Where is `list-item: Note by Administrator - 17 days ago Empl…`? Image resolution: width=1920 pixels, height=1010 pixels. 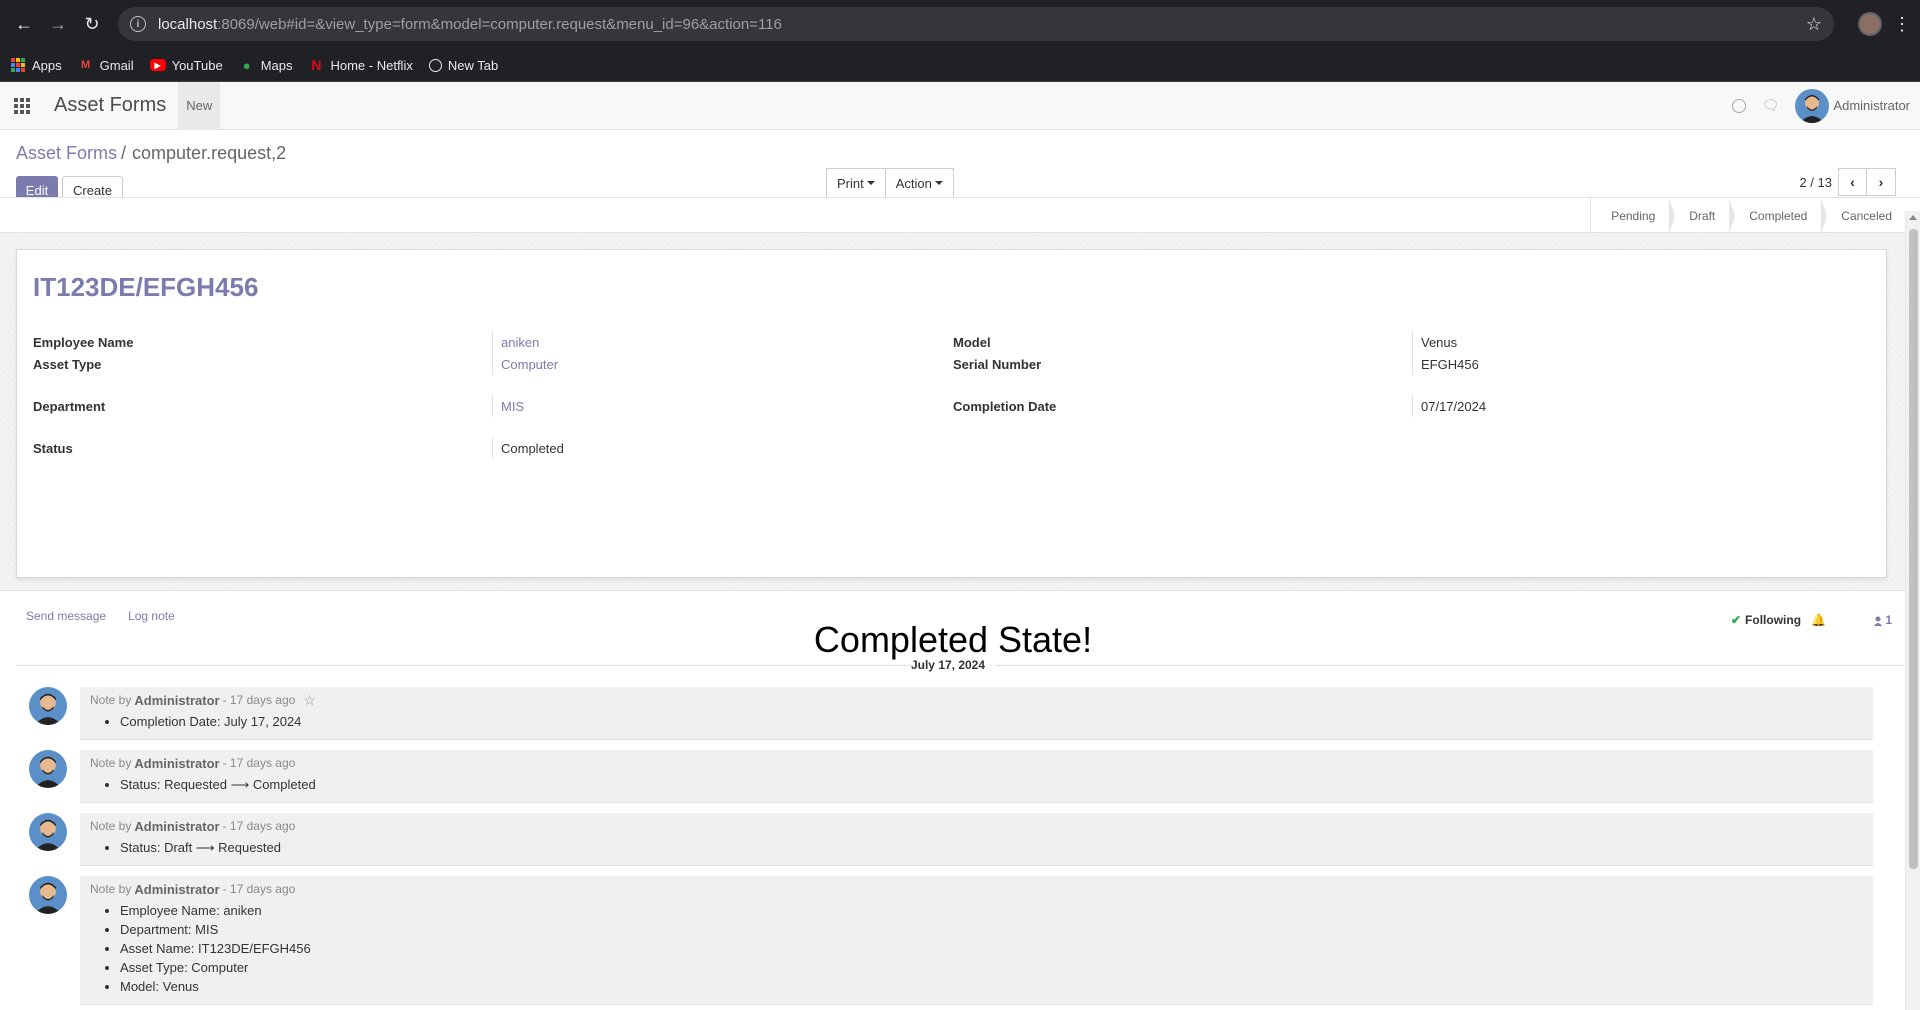
list-item: Note by Administrator - 17 days ago Empl… is located at coordinates (960, 940).